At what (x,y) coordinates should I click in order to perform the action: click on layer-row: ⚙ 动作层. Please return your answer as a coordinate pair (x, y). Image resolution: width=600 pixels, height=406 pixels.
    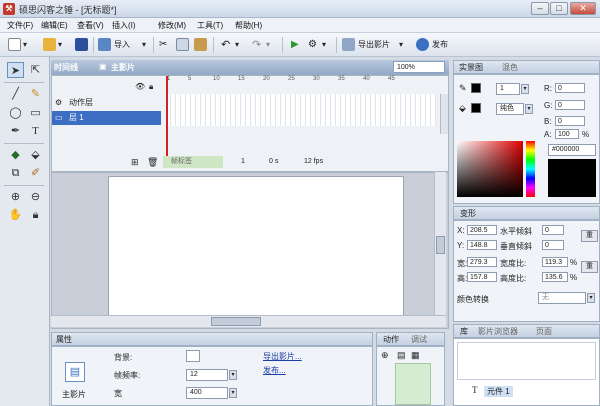
    Looking at the image, I should click on (106, 103).